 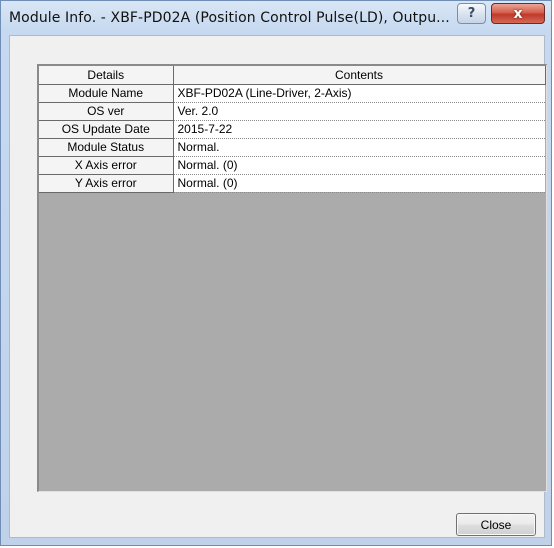 I want to click on help-icon: ?, so click(x=471, y=13).